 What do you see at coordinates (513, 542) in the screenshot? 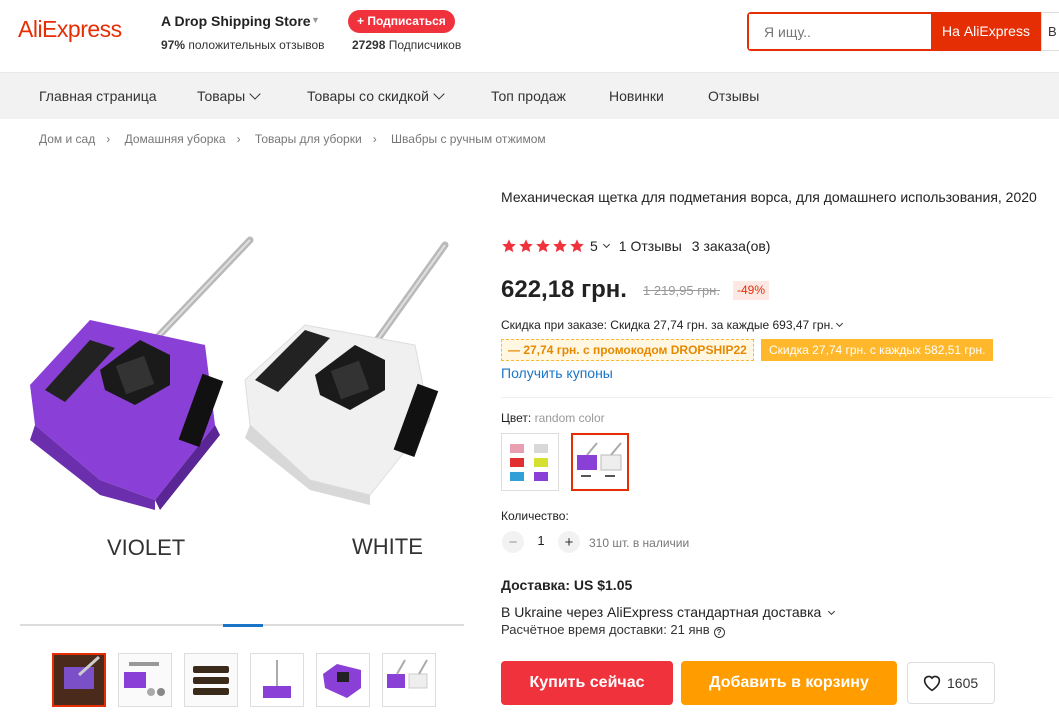
I see `quantity-decrease-button: −` at bounding box center [513, 542].